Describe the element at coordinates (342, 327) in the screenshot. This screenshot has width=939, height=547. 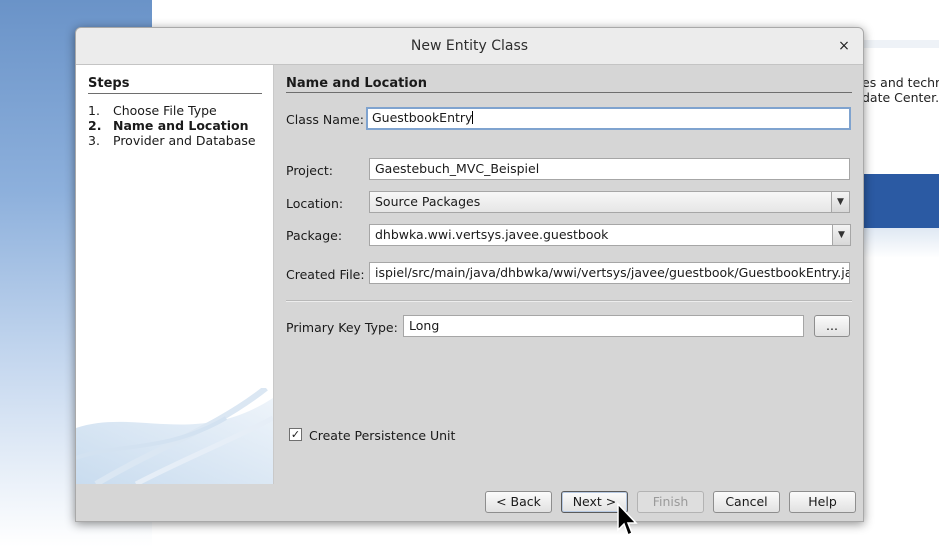
I see `primary-key-type-label: Primary Key Type:` at that location.